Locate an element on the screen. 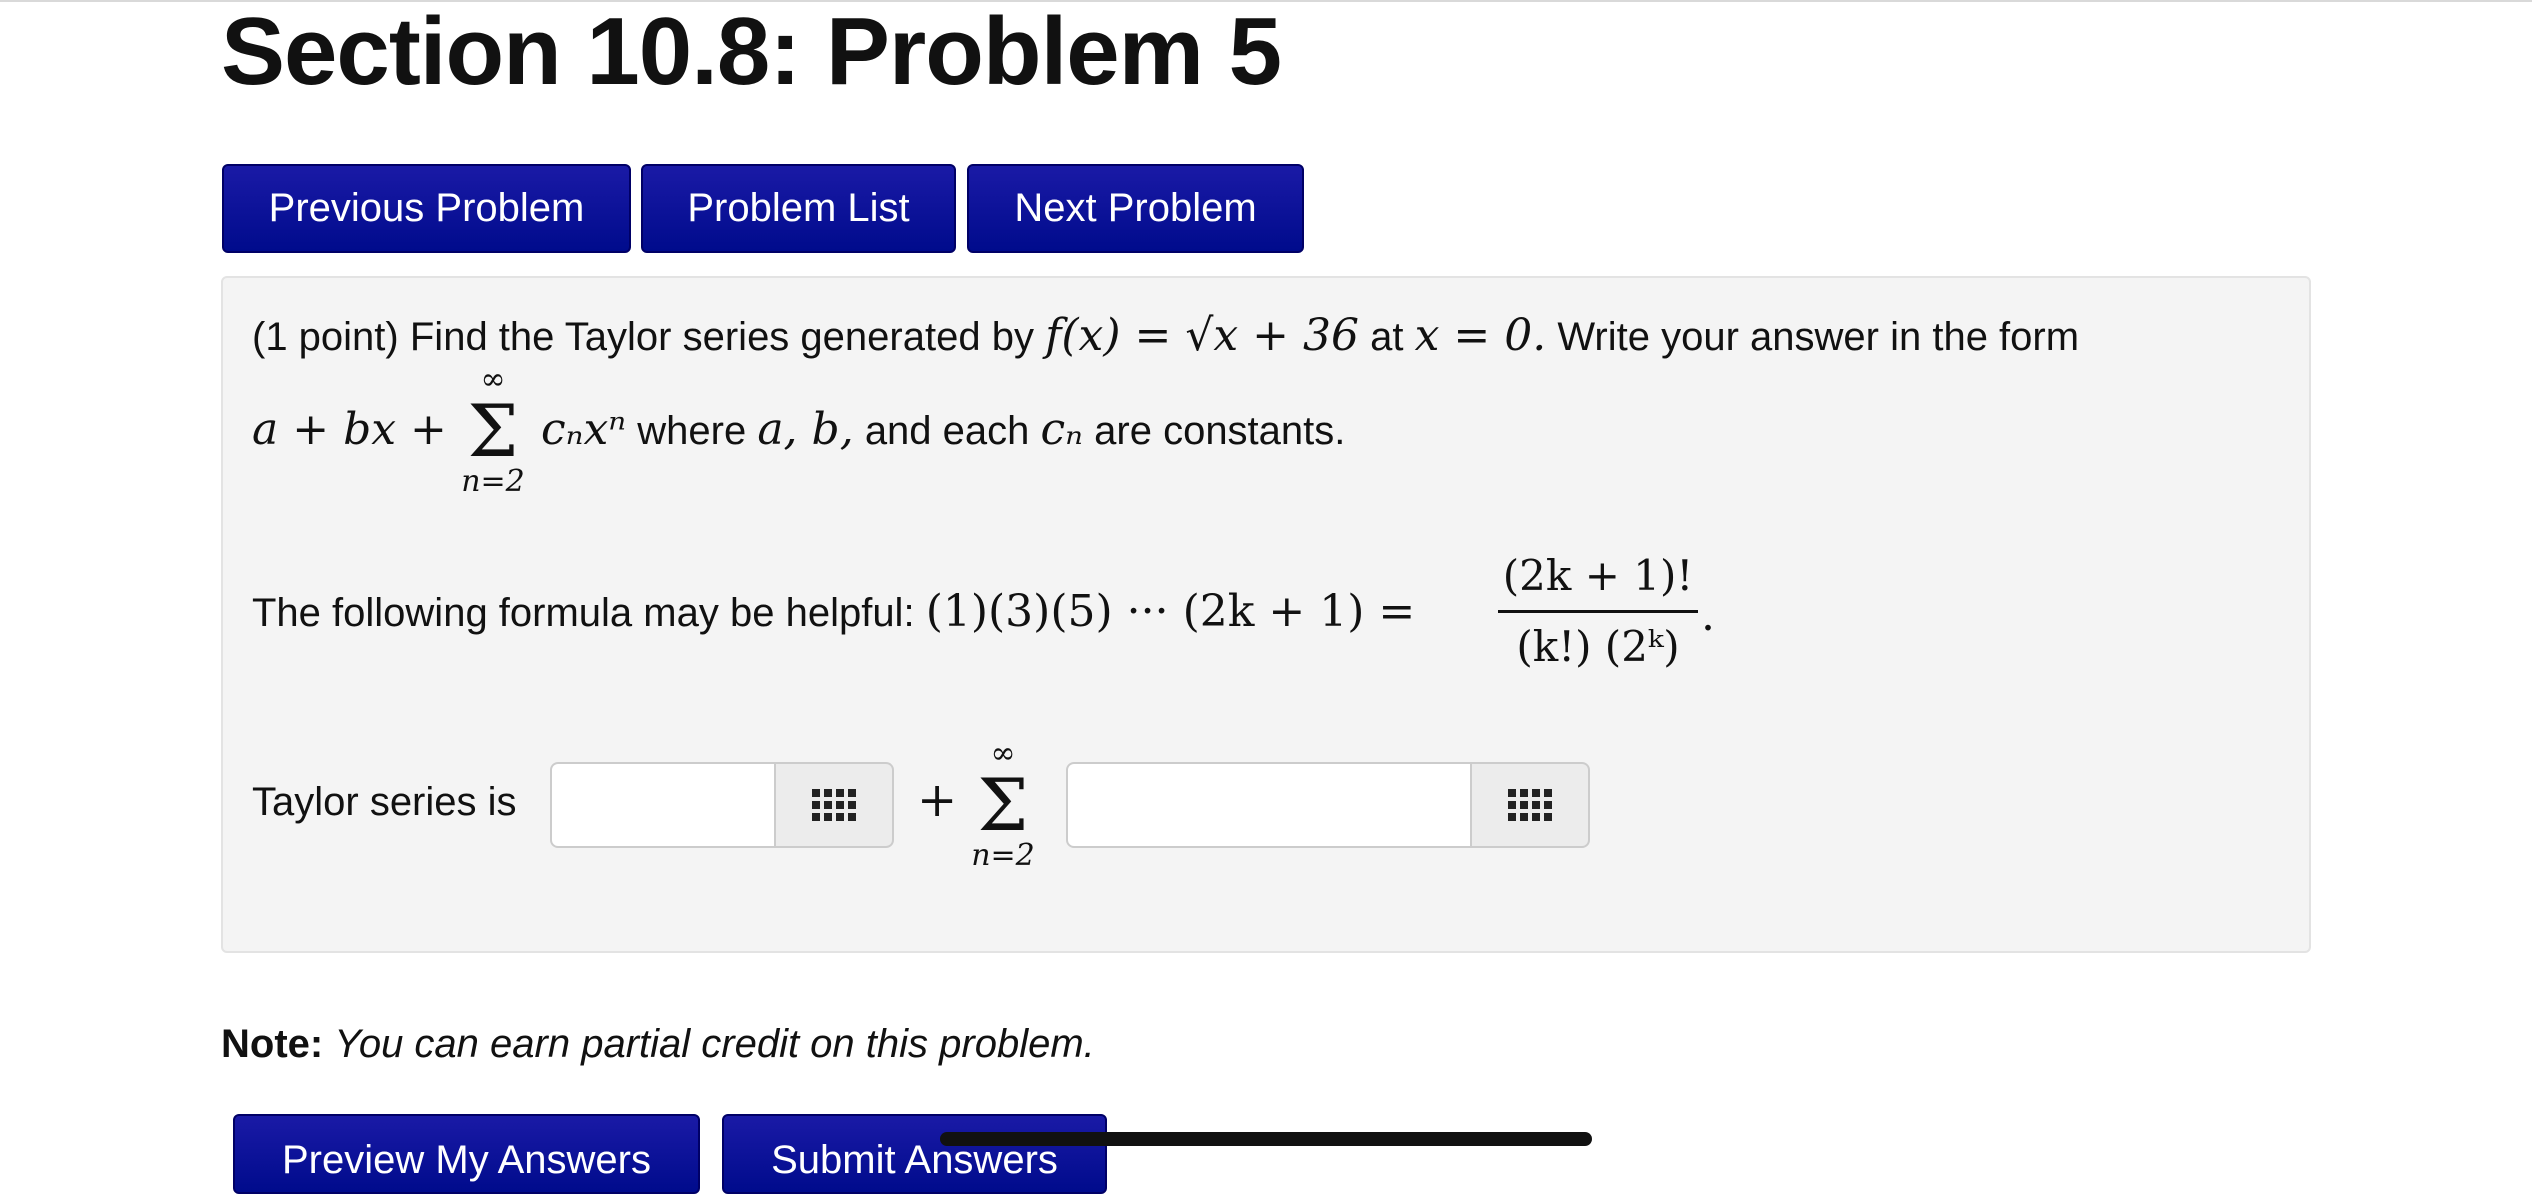  problem-form-intro: Write your answer in the form is located at coordinates (1818, 337).